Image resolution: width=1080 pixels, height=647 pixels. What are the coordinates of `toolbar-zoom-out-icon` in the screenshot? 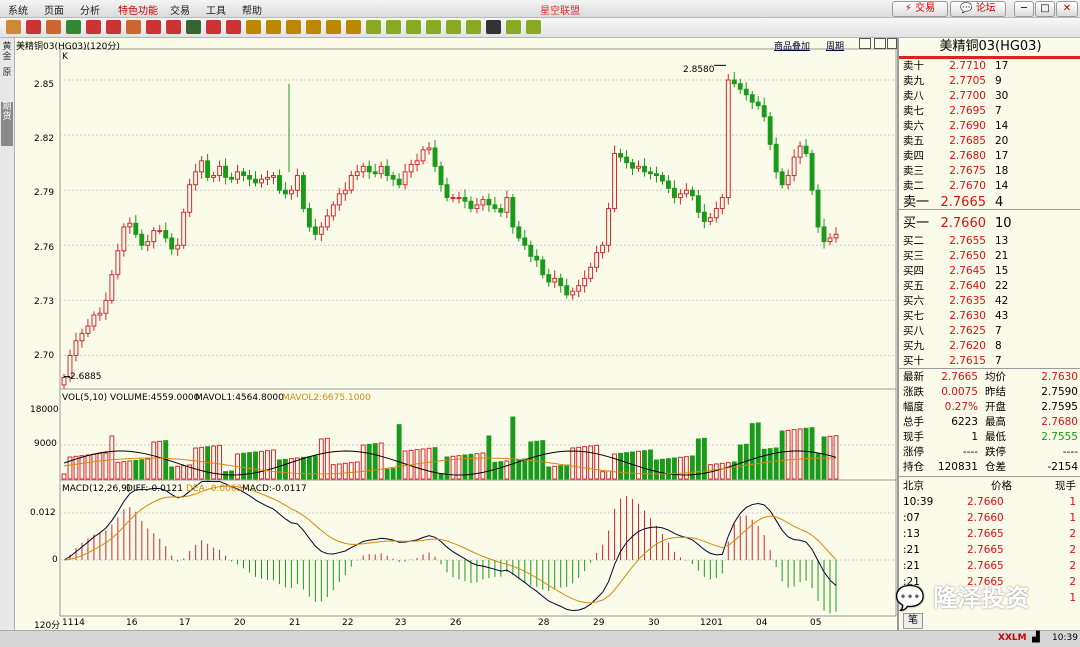 It's located at (113, 27).